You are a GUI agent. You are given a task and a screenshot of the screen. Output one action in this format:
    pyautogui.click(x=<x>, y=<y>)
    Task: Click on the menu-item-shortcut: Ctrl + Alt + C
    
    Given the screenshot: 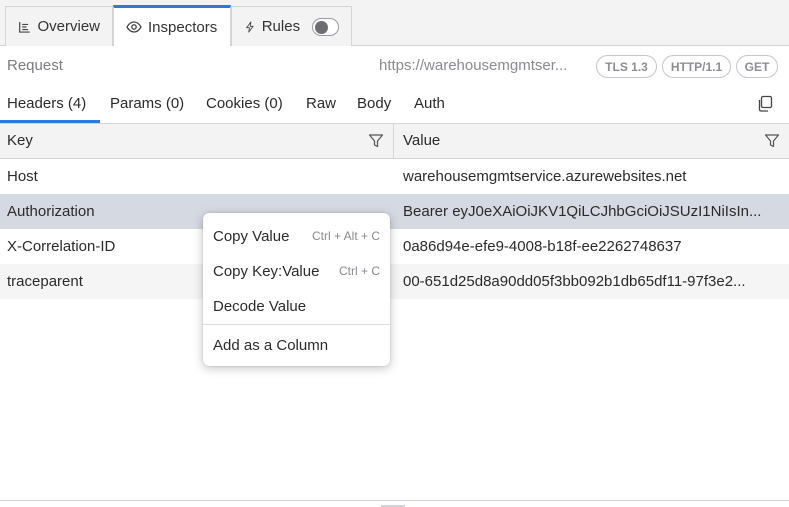 What is the action you would take?
    pyautogui.click(x=345, y=236)
    